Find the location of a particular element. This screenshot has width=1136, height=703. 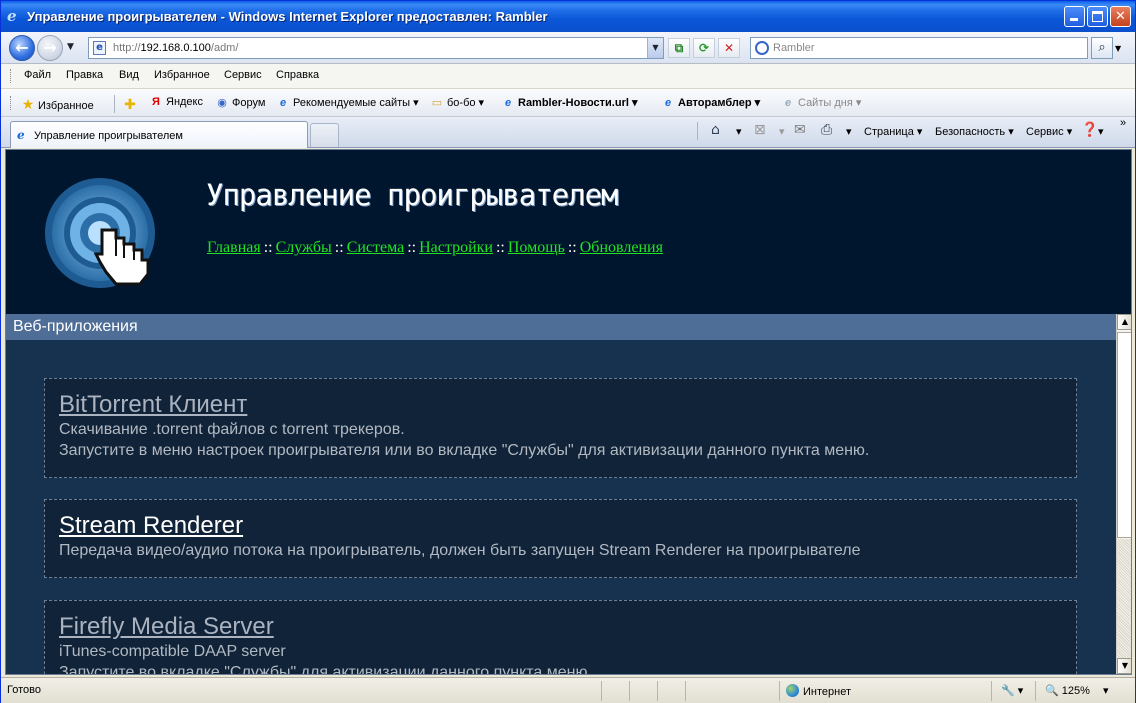

rss-feed-icon: ⊠ is located at coordinates (760, 130).